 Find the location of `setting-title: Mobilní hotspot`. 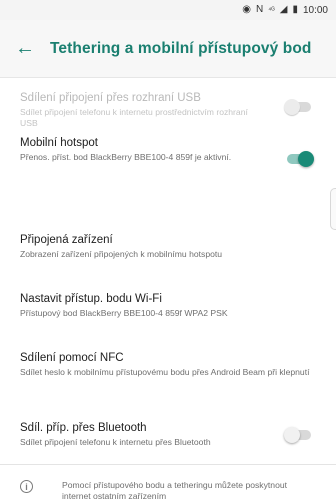

setting-title: Mobilní hotspot is located at coordinates (59, 143).